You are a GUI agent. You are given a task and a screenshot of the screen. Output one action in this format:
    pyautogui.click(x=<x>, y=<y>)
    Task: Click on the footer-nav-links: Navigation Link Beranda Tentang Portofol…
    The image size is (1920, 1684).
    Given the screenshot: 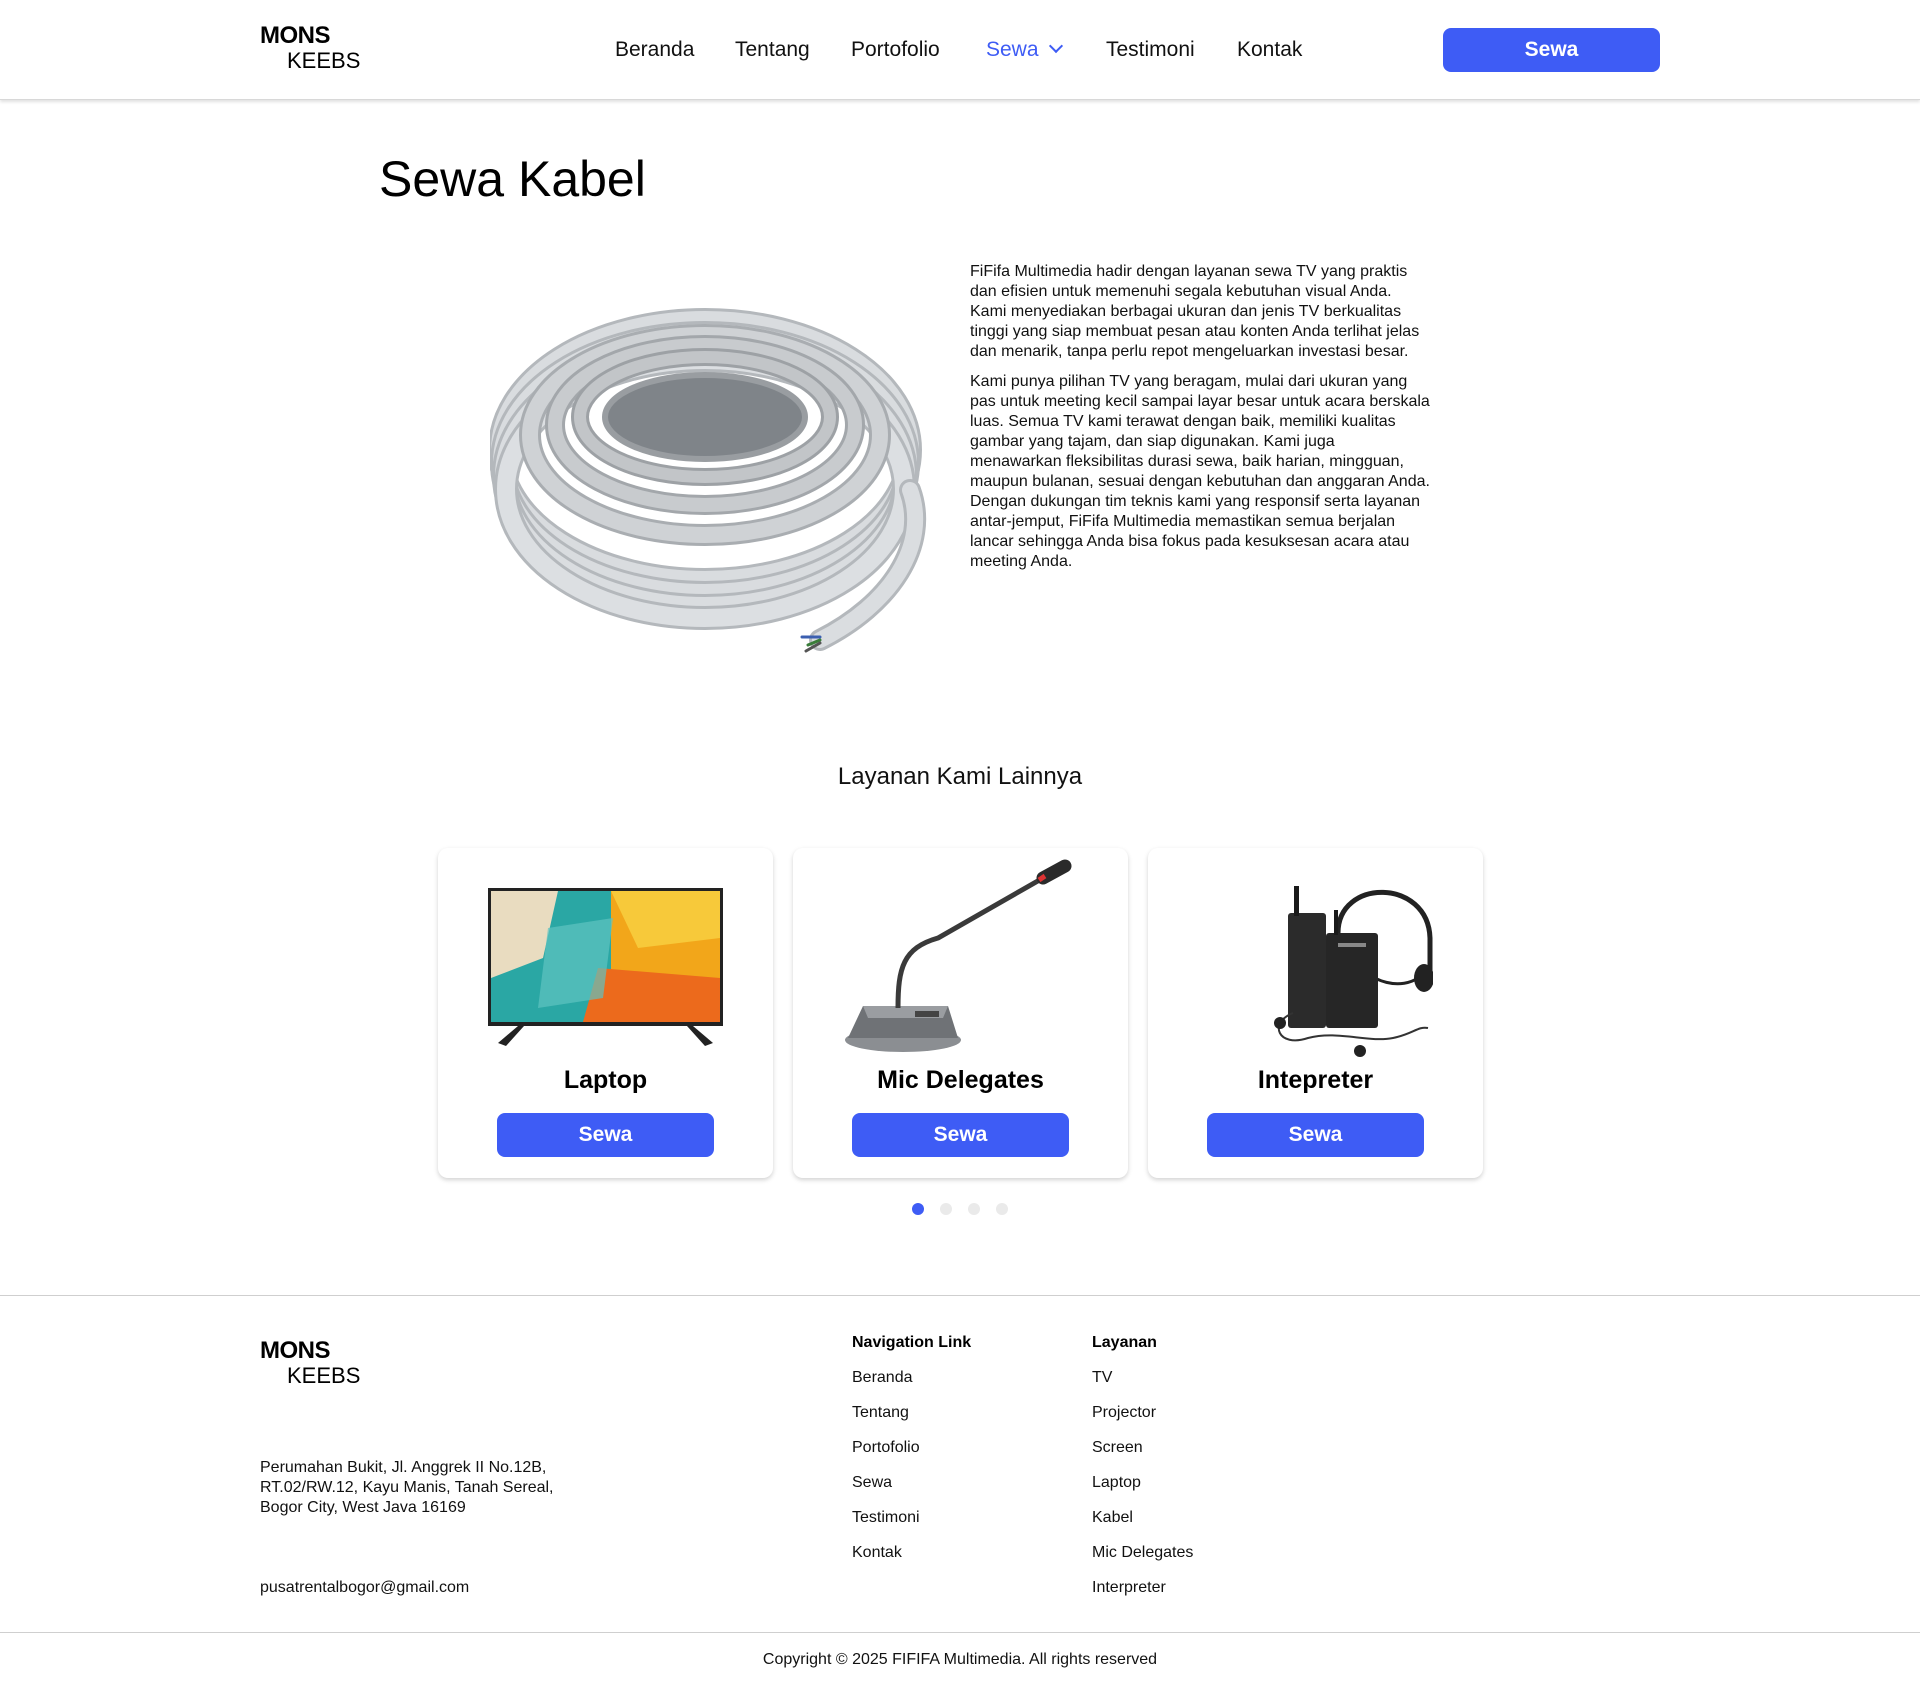 What is the action you would take?
    pyautogui.click(x=911, y=1456)
    